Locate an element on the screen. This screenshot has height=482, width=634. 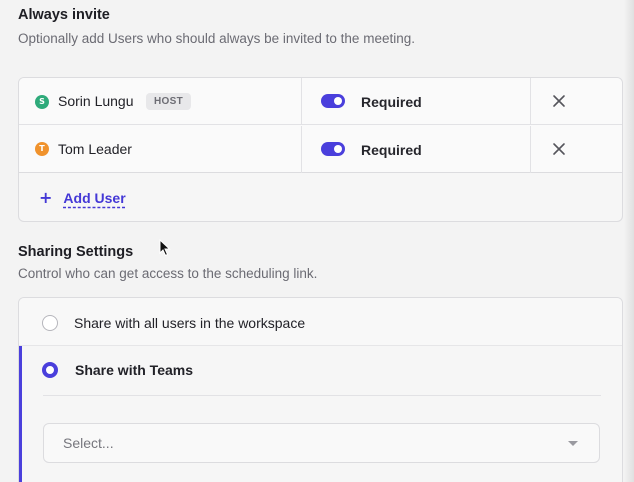
add-user-label: Add User is located at coordinates (94, 198).